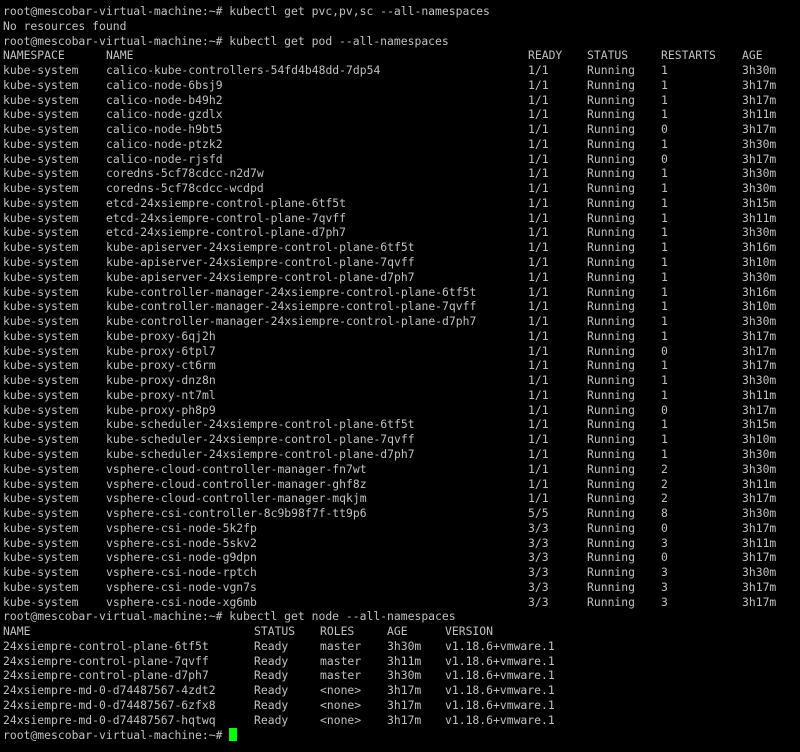 This screenshot has height=752, width=800. I want to click on pod-name: calico-node-gzdlx, so click(164, 114).